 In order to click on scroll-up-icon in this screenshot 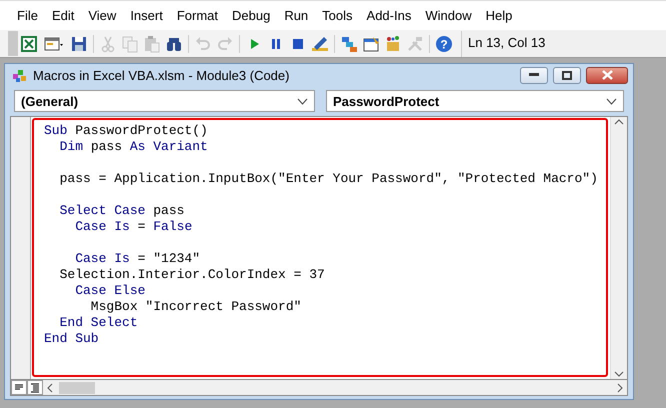, I will do `click(619, 122)`.